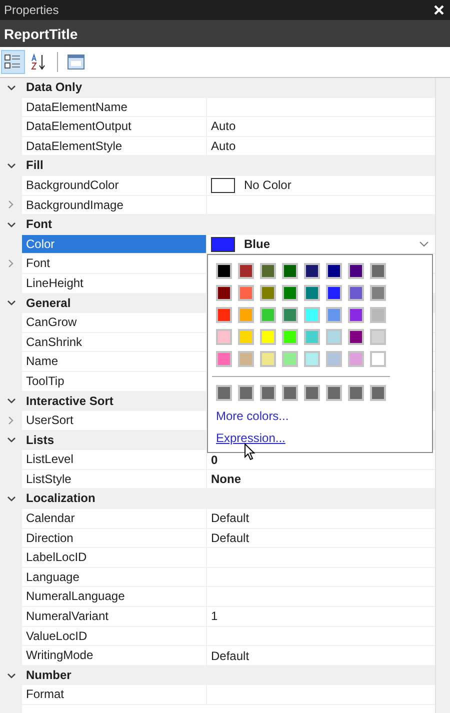 This screenshot has width=450, height=713. What do you see at coordinates (114, 107) in the screenshot?
I see `property-name: DataElementName` at bounding box center [114, 107].